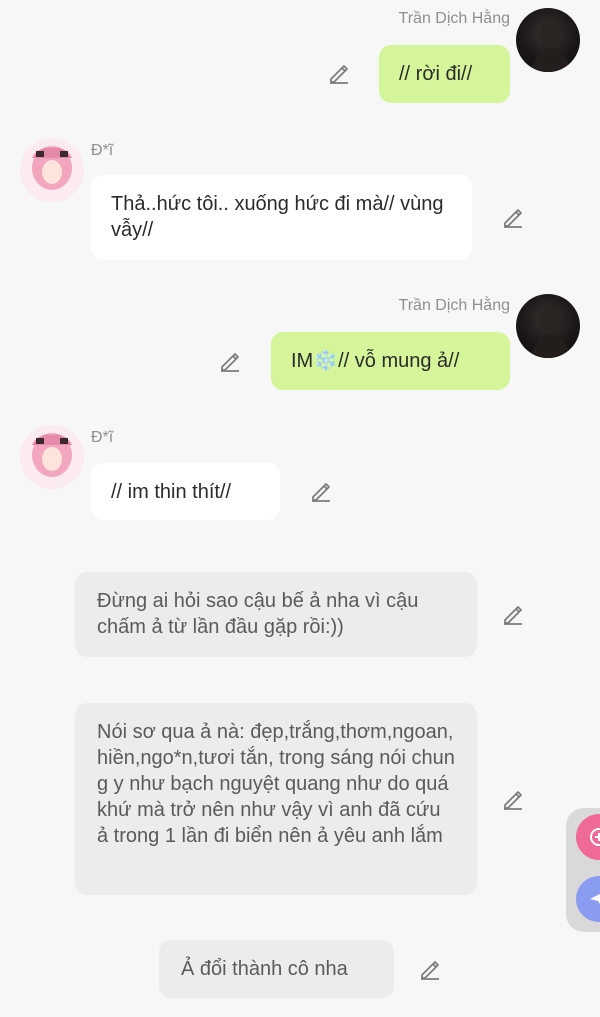 The width and height of the screenshot is (600, 1017). I want to click on message-bubble-me: // rời đi//, so click(444, 74).